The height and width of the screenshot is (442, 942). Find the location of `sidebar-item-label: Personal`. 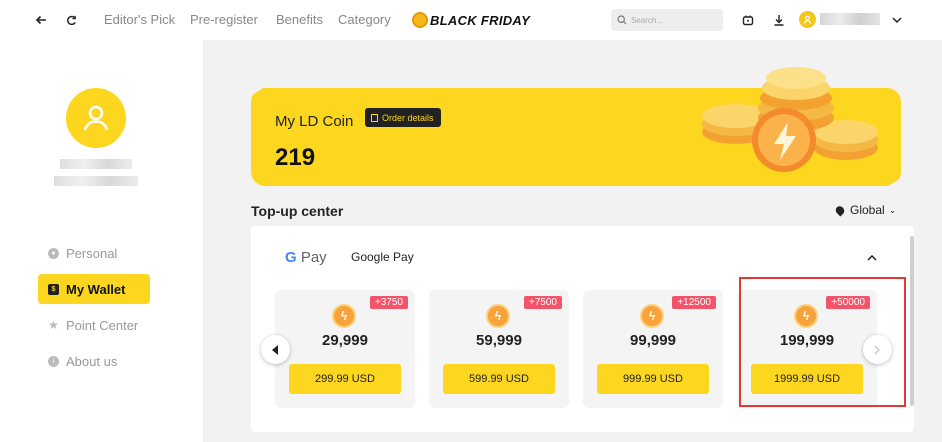

sidebar-item-label: Personal is located at coordinates (92, 253).